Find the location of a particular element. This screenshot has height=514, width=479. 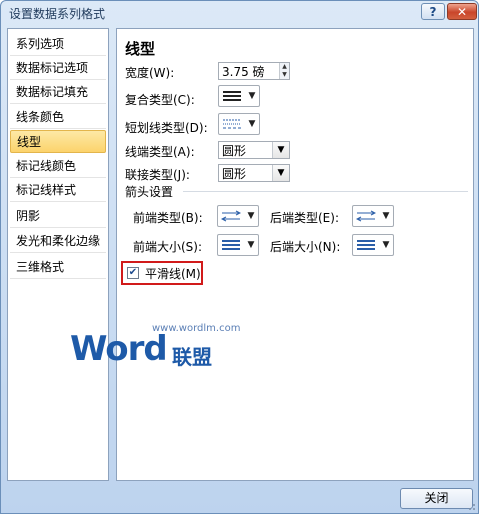

dash-type-dropdown: ▼ is located at coordinates (239, 124).